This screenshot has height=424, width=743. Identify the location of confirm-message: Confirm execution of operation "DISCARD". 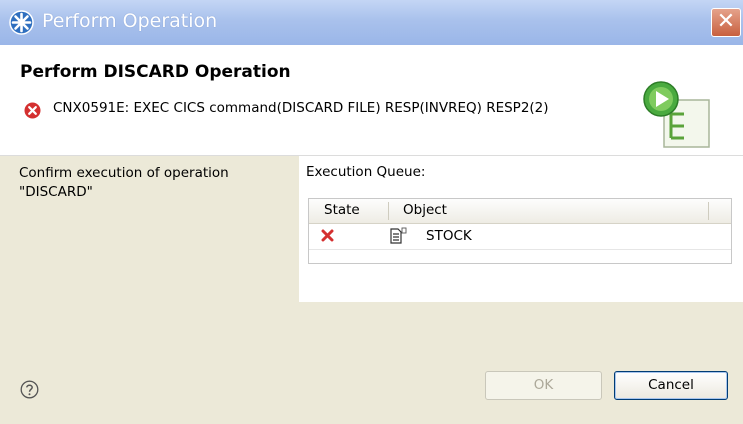
(124, 182).